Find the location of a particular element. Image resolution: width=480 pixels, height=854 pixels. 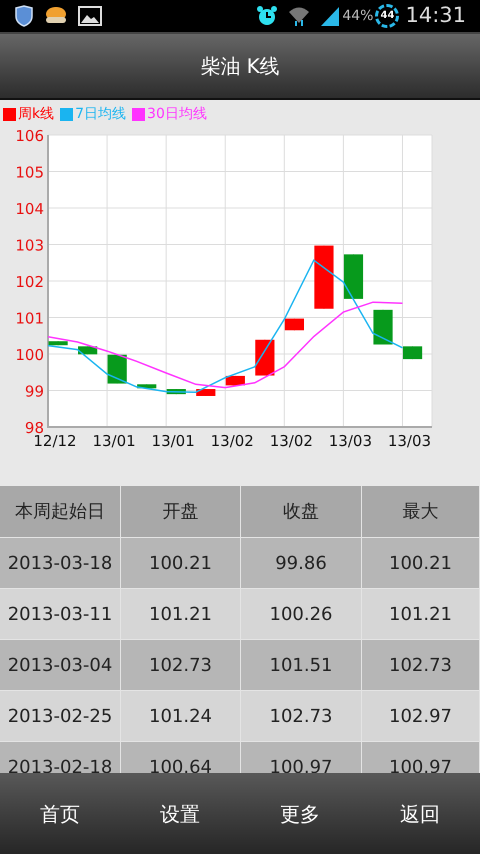

food-icon is located at coordinates (56, 16).